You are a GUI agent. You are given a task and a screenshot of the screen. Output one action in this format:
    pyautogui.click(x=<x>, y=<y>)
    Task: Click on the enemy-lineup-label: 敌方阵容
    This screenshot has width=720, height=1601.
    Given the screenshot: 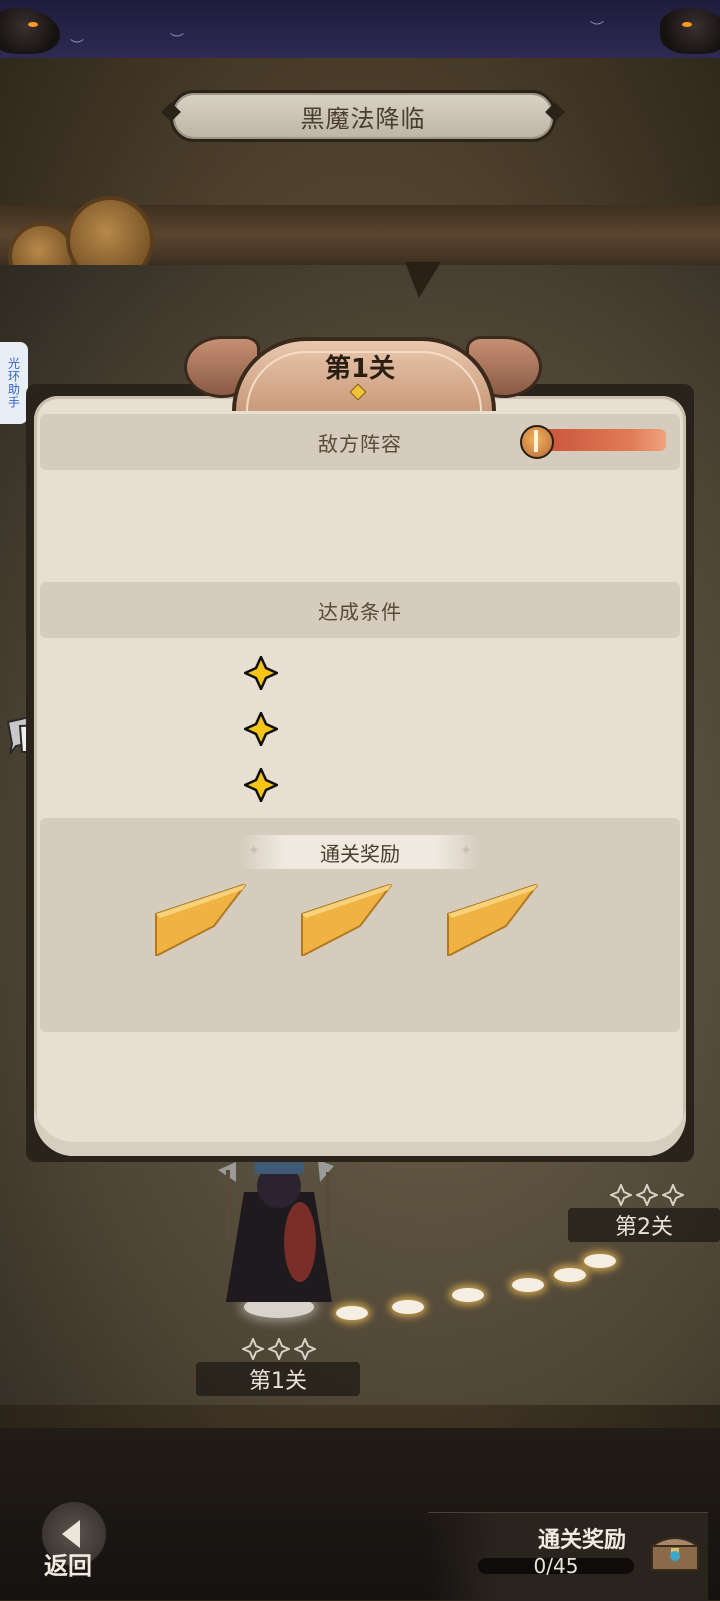 What is the action you would take?
    pyautogui.click(x=360, y=443)
    